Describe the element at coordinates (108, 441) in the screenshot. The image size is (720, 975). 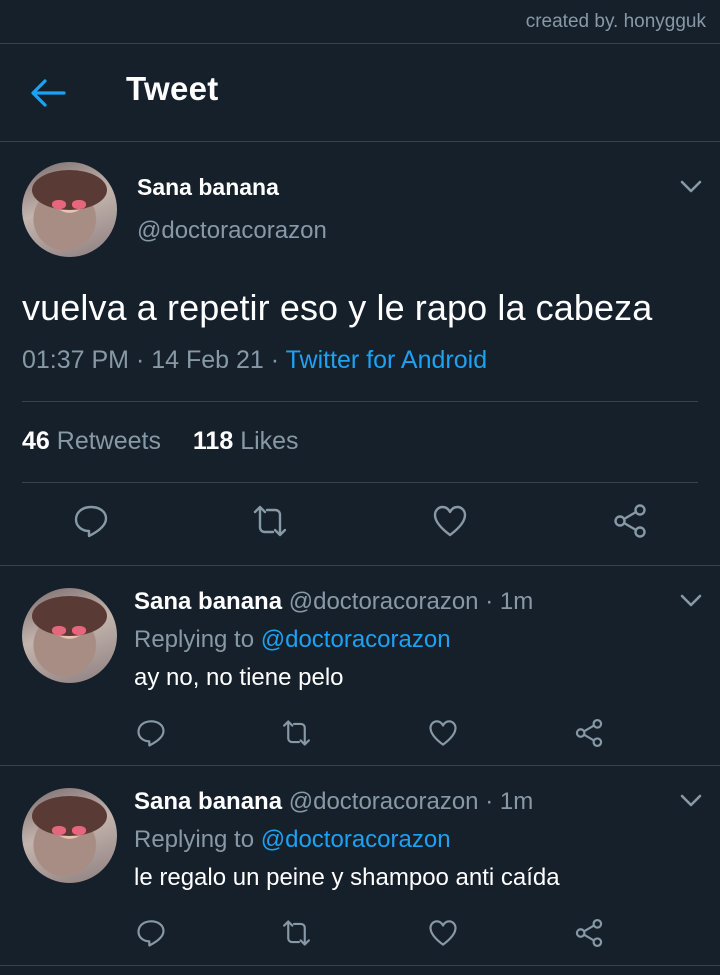
I see `retweets-label: Retweets` at that location.